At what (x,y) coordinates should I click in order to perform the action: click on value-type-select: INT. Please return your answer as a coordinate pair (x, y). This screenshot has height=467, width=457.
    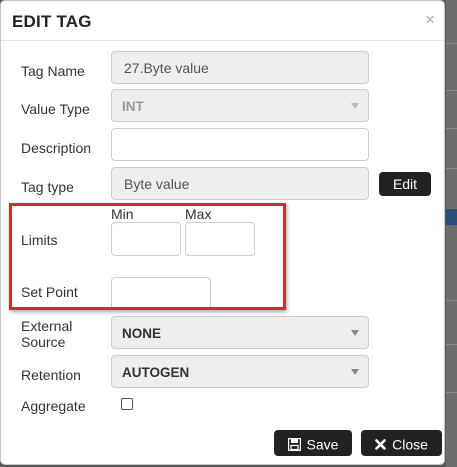
    Looking at the image, I should click on (240, 105).